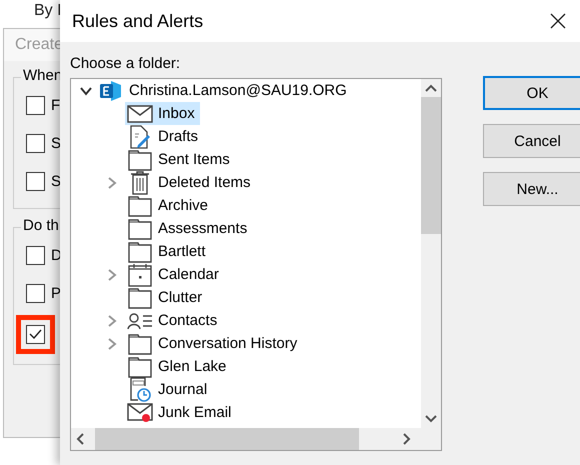  I want to click on folder-item: Assessments, so click(188, 228).